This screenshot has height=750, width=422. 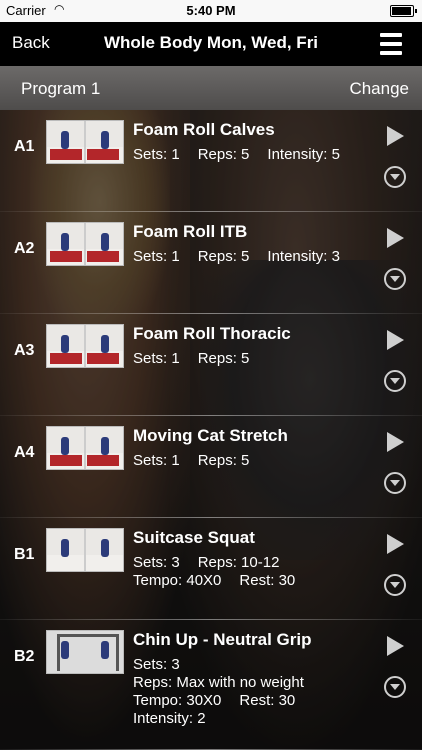 What do you see at coordinates (24, 452) in the screenshot?
I see `exercise-code: A4` at bounding box center [24, 452].